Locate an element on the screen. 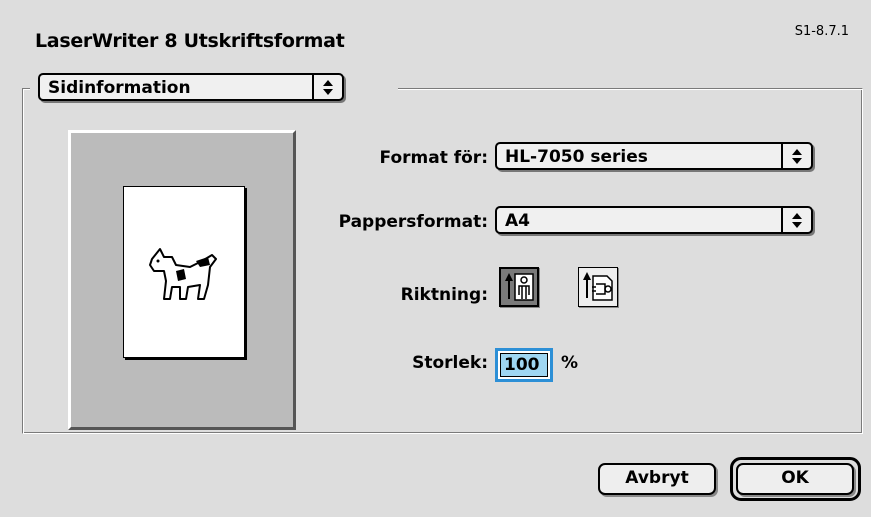 Image resolution: width=871 pixels, height=517 pixels. orientation-label: Riktning: is located at coordinates (444, 295).